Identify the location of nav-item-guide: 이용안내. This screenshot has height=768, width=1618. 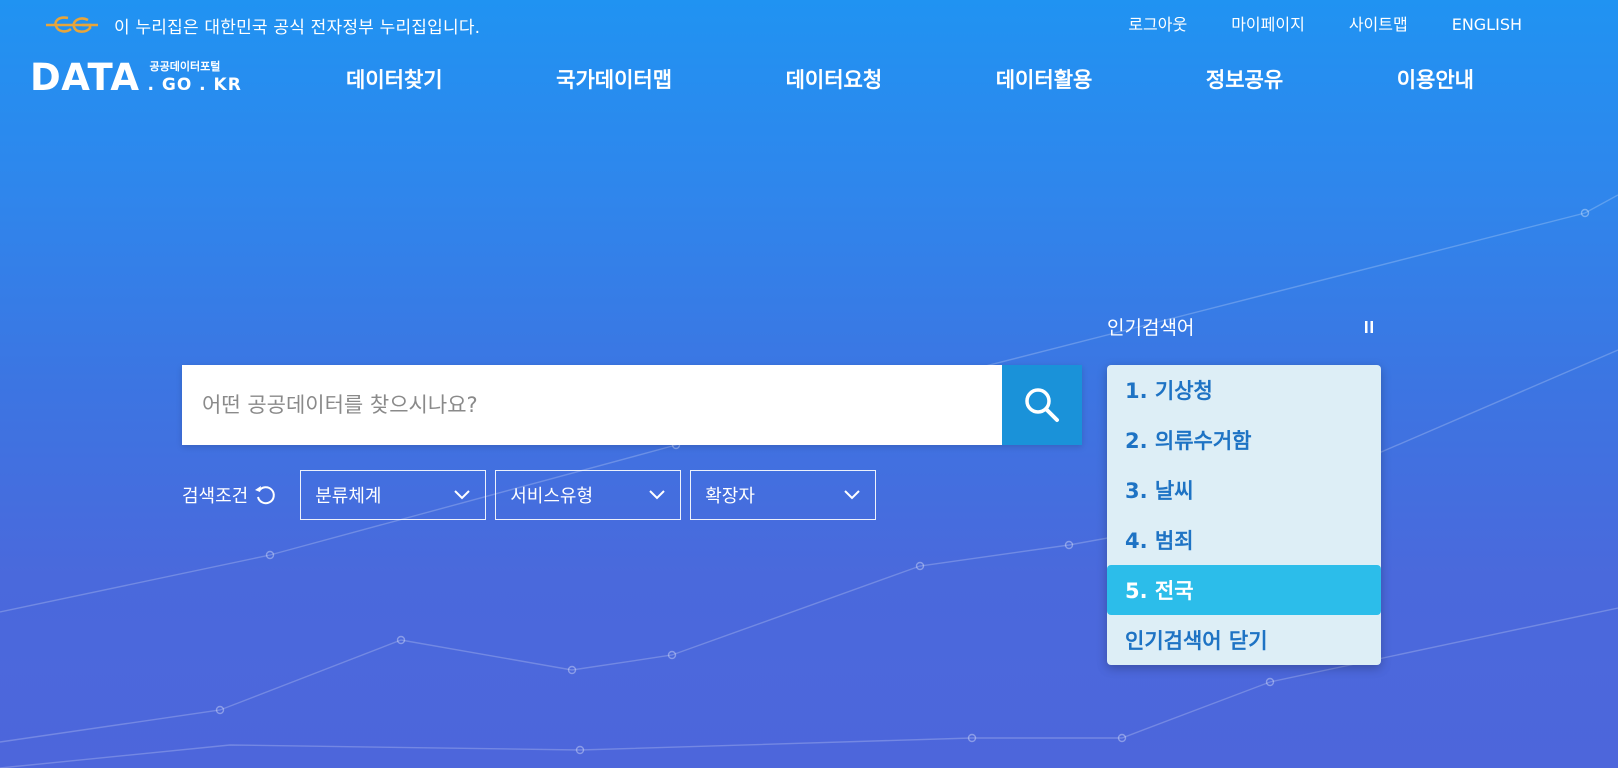
(1435, 79).